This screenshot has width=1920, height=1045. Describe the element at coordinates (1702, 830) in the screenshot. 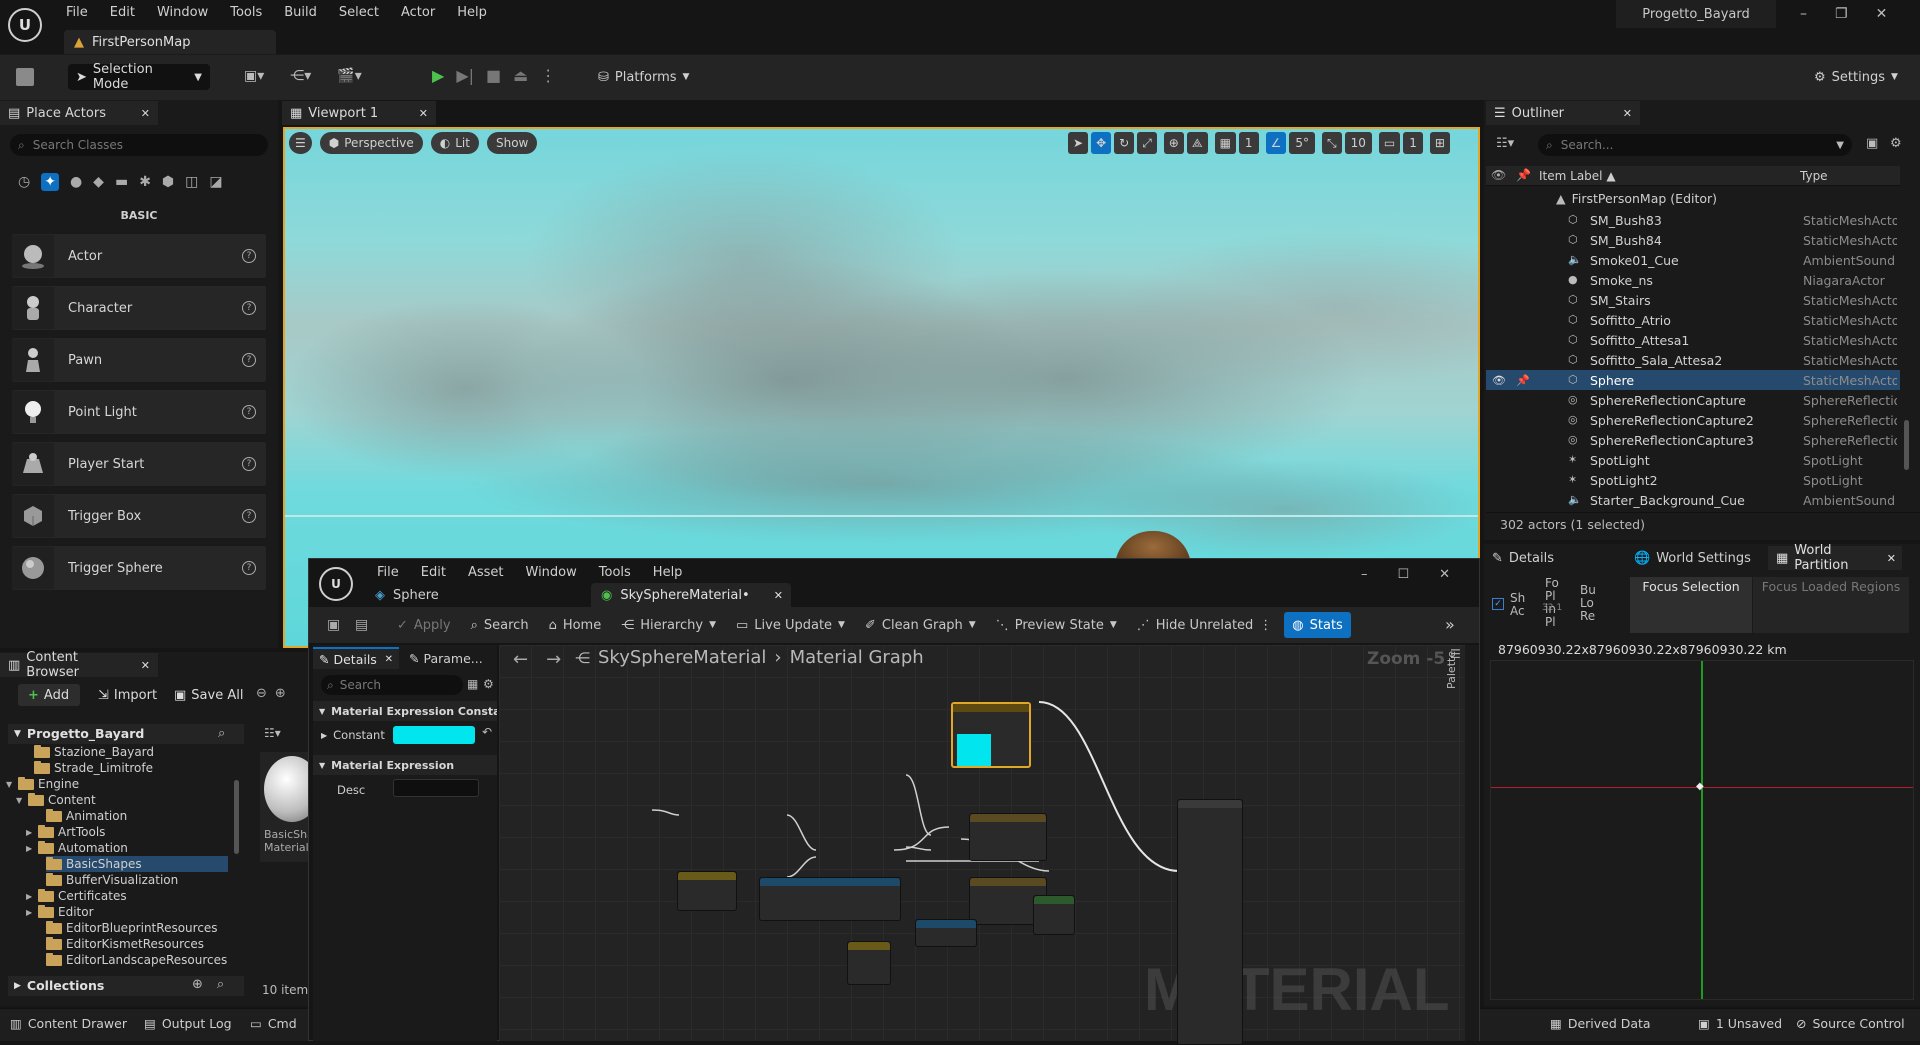

I see `wp-minimap: ◆` at that location.